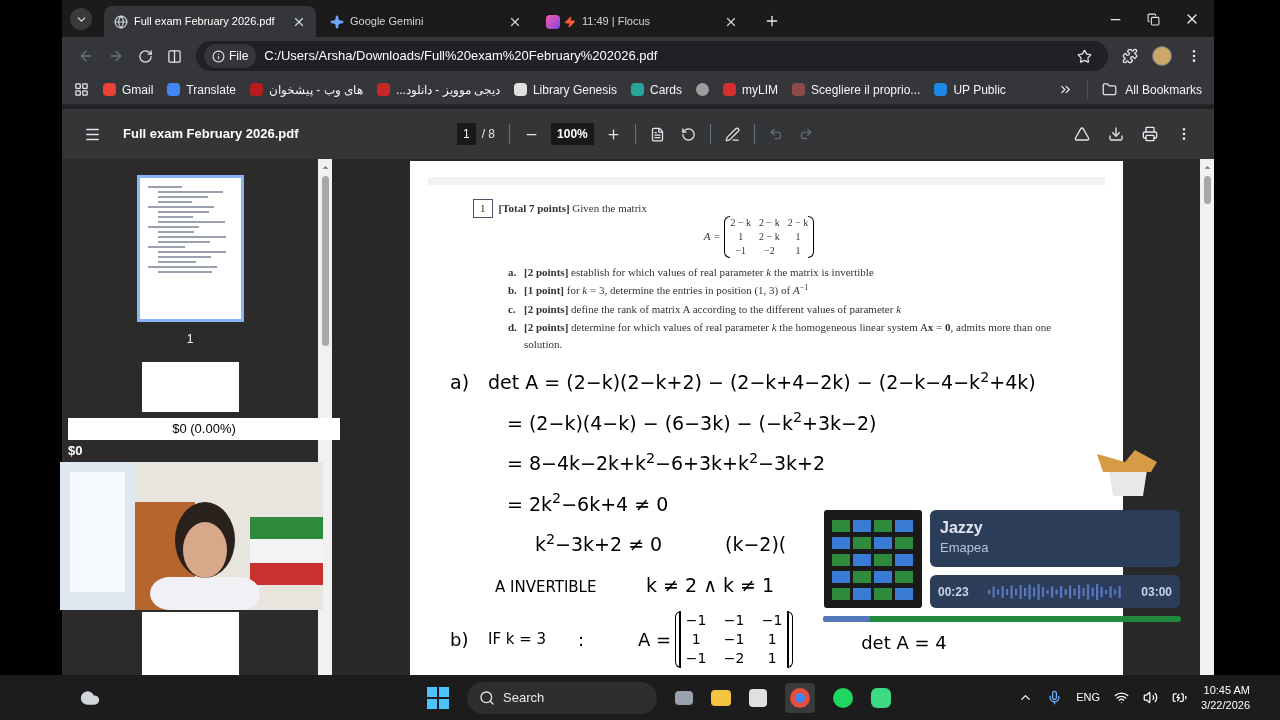 The width and height of the screenshot is (1280, 720). Describe the element at coordinates (1151, 697) in the screenshot. I see `volume-icon` at that location.